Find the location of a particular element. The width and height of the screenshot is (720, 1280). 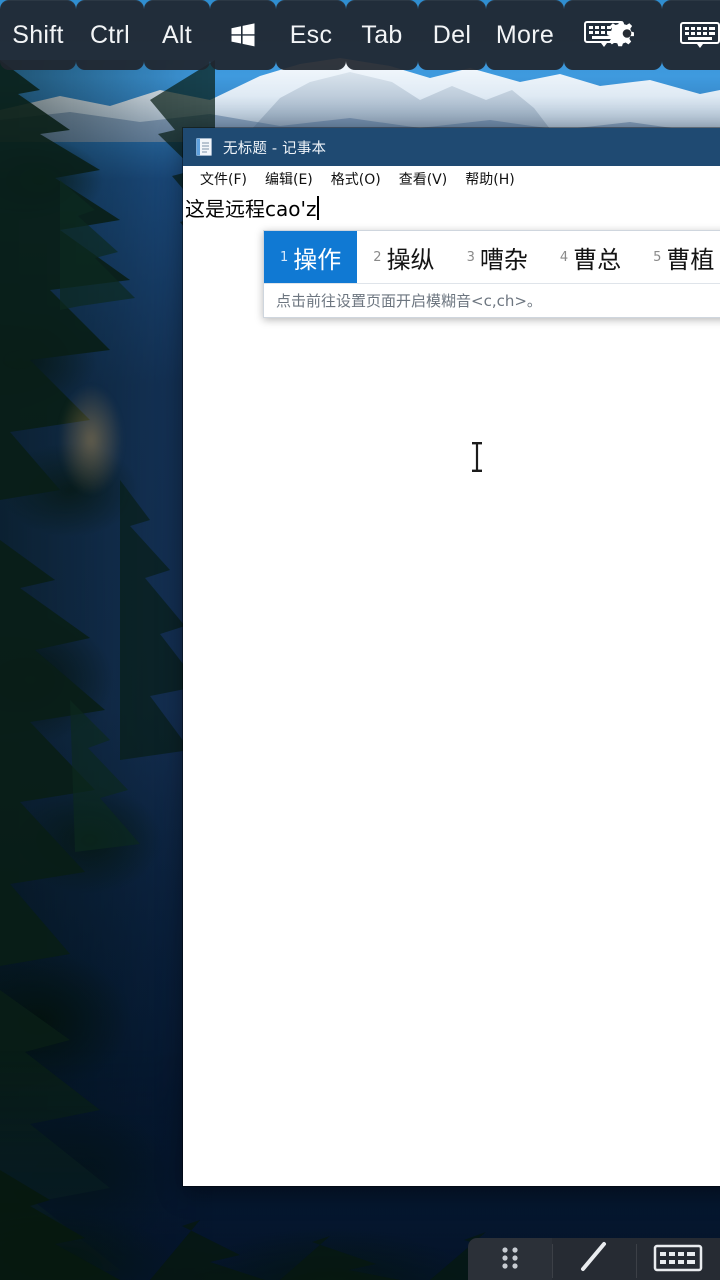

ime-candidate-1: 1 操作 is located at coordinates (311, 257).